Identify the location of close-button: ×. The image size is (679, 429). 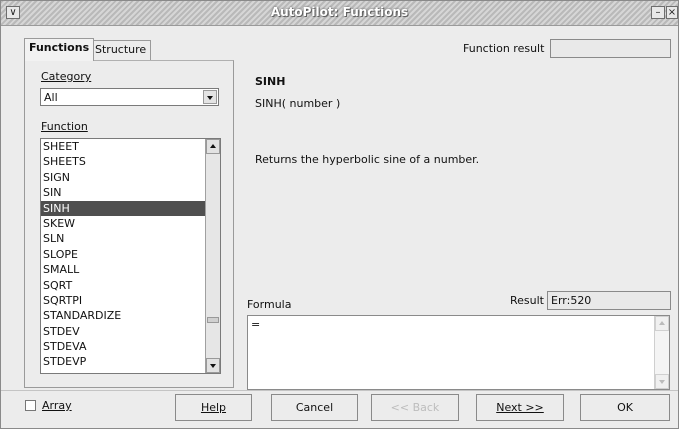
(672, 12).